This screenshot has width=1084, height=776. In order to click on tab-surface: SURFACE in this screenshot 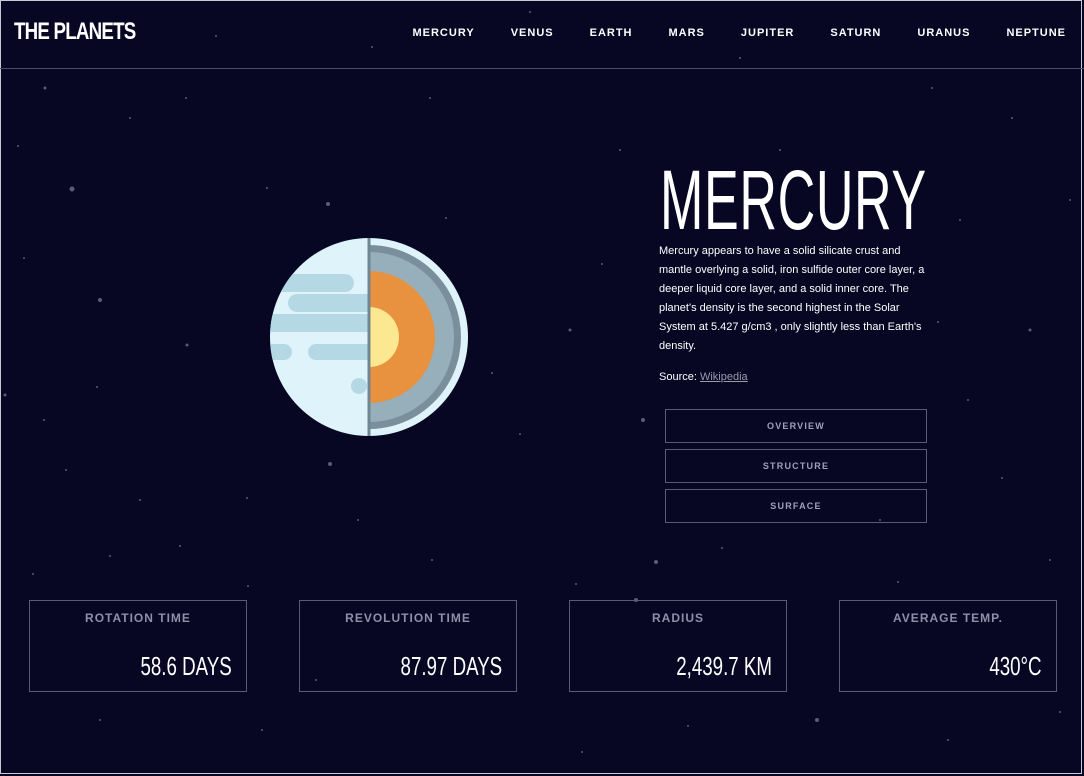, I will do `click(796, 506)`.